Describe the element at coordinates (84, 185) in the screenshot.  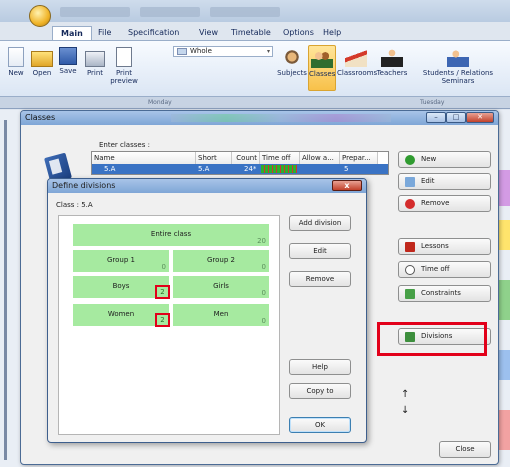
I see `dialog-title: Define divisions` at that location.